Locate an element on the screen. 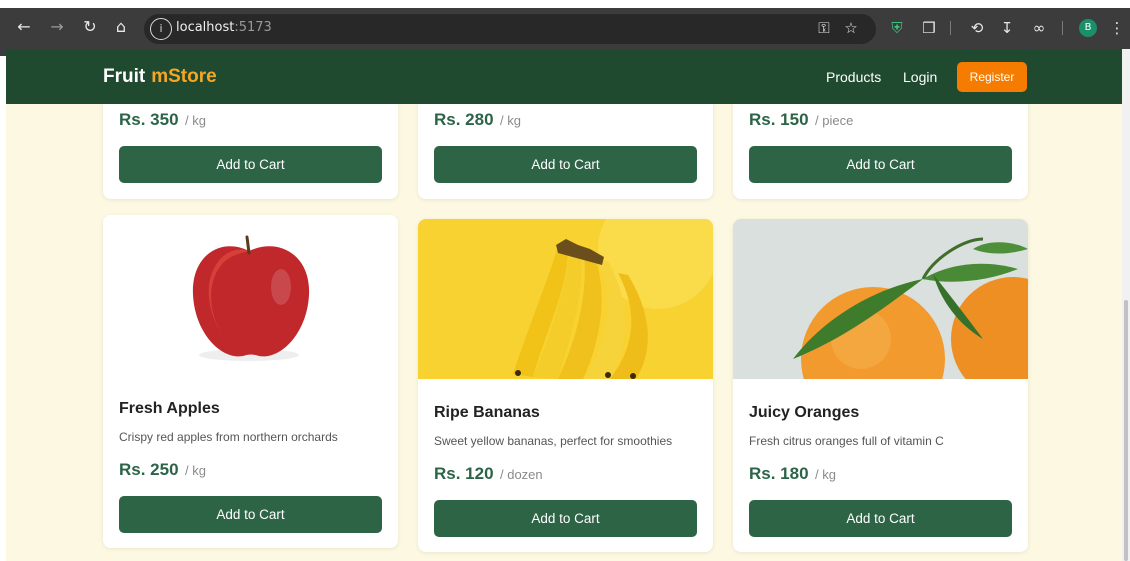 The width and height of the screenshot is (1130, 561). menu-kebab-icon: ⋮ is located at coordinates (1117, 28).